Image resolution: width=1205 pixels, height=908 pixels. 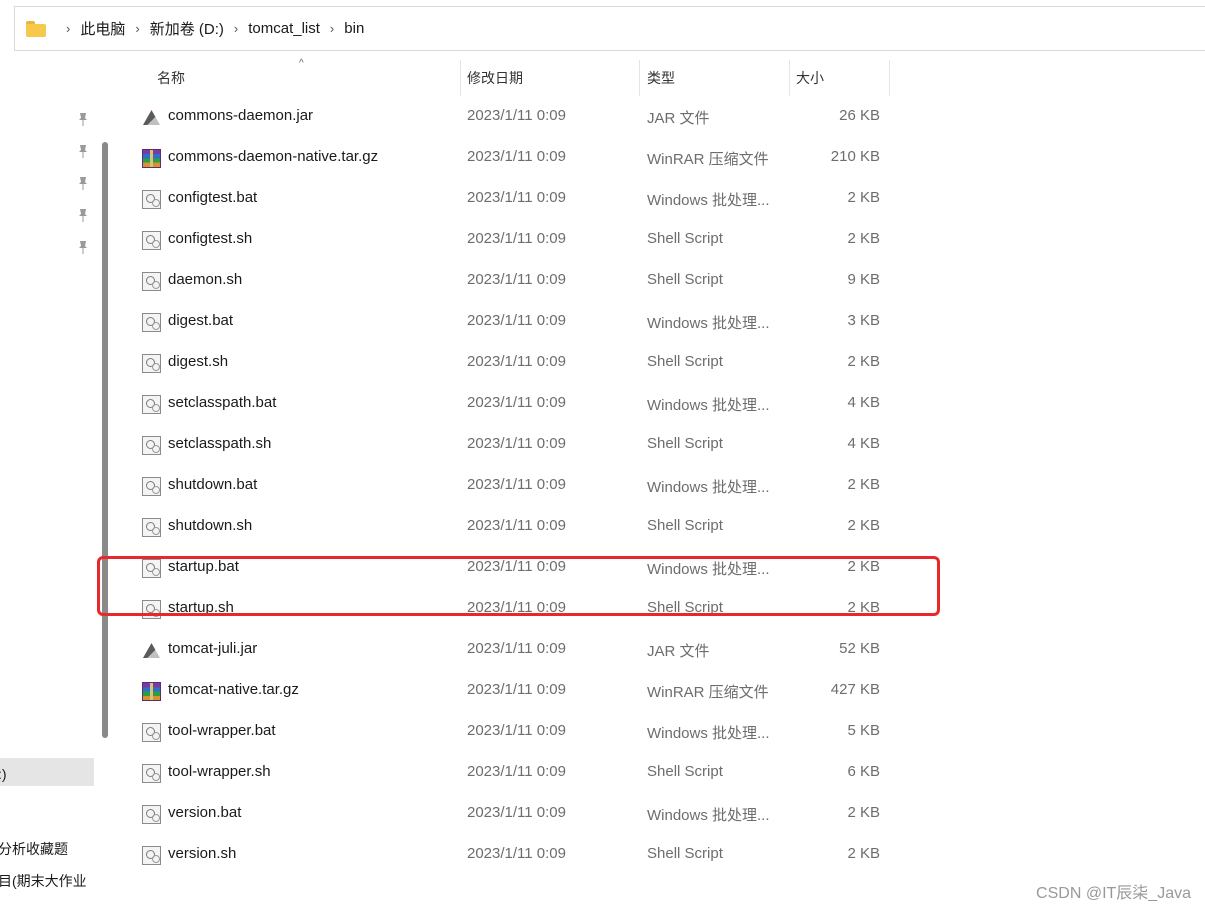 What do you see at coordinates (708, 159) in the screenshot?
I see `file-type: WinRAR 压缩文件` at bounding box center [708, 159].